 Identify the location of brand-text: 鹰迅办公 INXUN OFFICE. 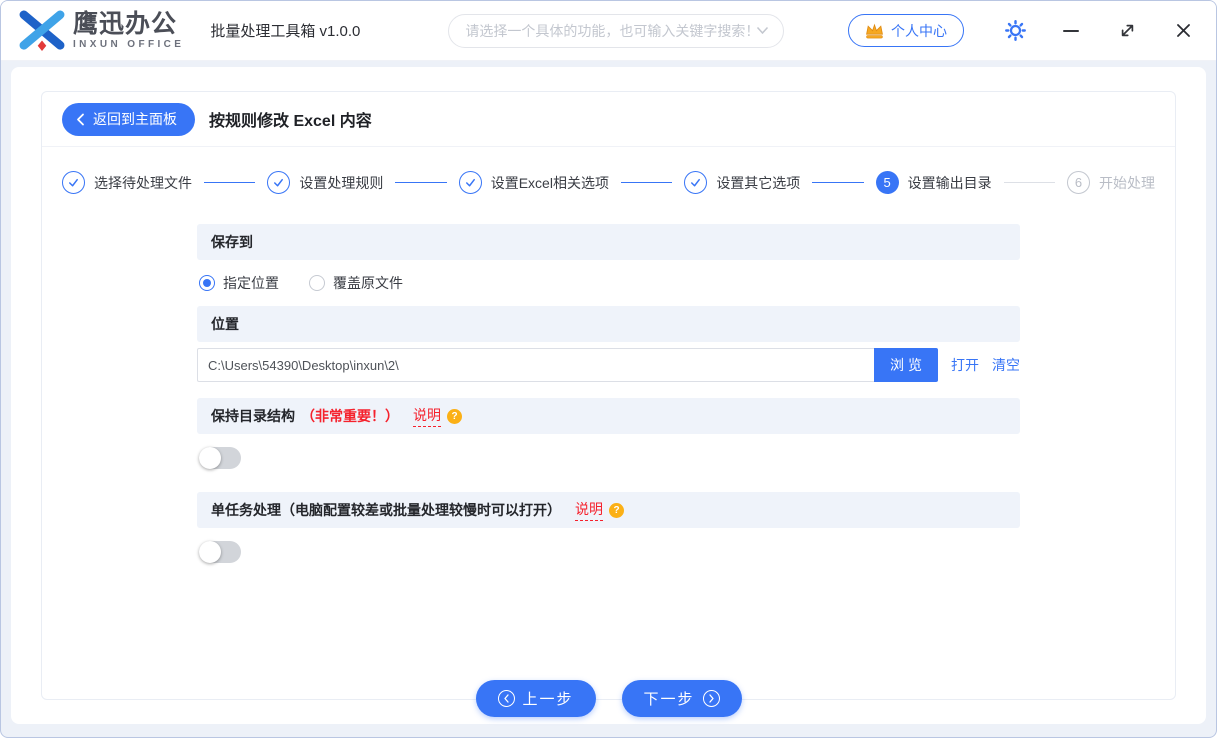
(129, 29).